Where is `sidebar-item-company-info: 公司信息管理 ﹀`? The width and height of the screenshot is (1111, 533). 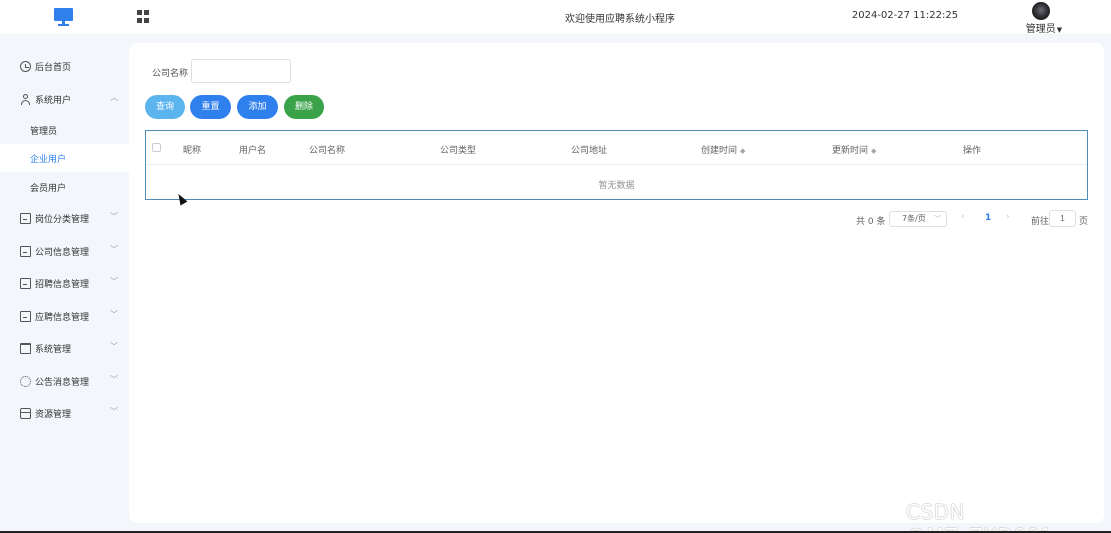 sidebar-item-company-info: 公司信息管理 ﹀ is located at coordinates (64, 251).